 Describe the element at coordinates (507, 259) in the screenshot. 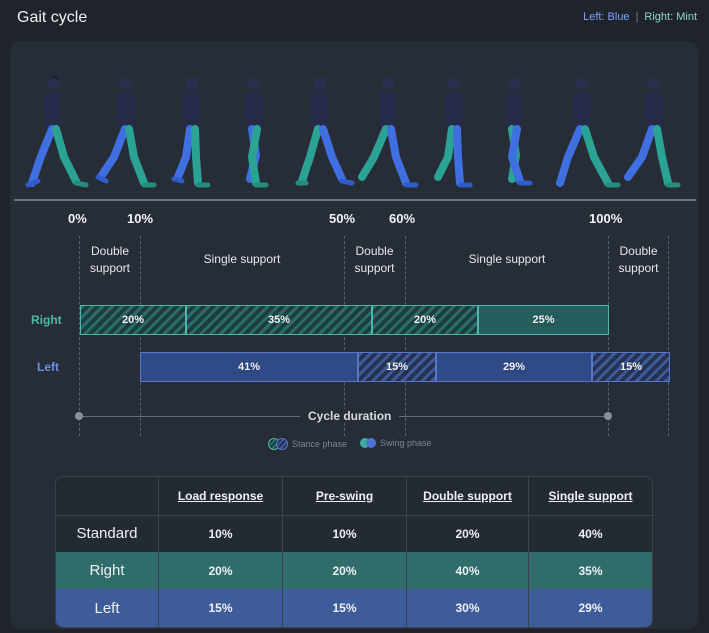

I see `phase-single-support-2: Single support` at that location.